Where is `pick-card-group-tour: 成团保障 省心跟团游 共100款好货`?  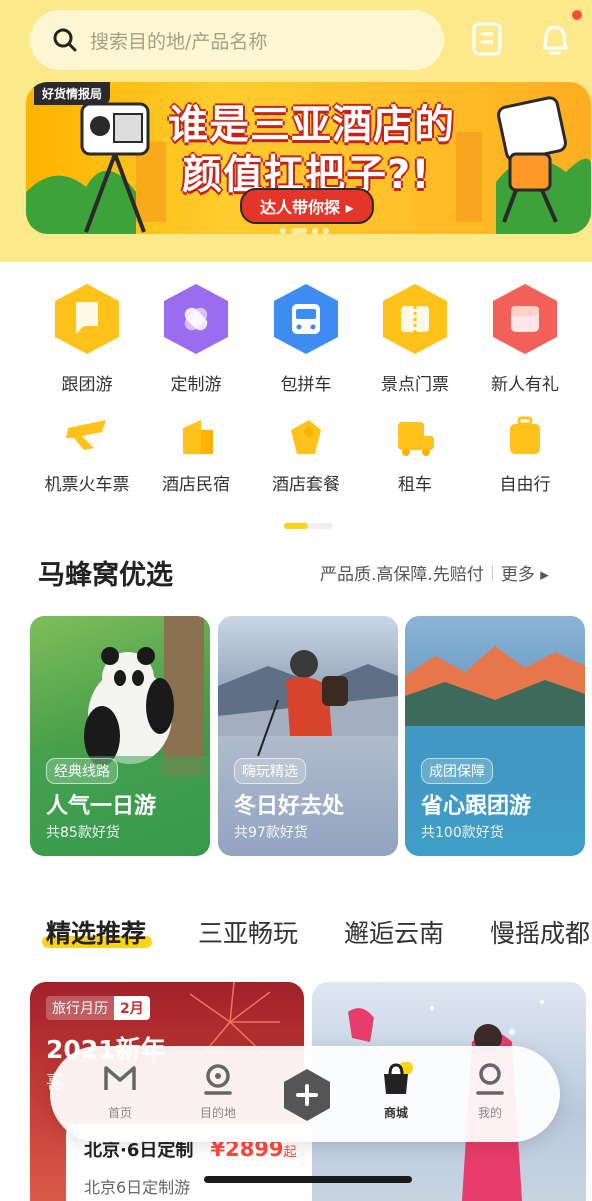
pick-card-group-tour: 成团保障 省心跟团游 共100款好货 is located at coordinates (495, 736).